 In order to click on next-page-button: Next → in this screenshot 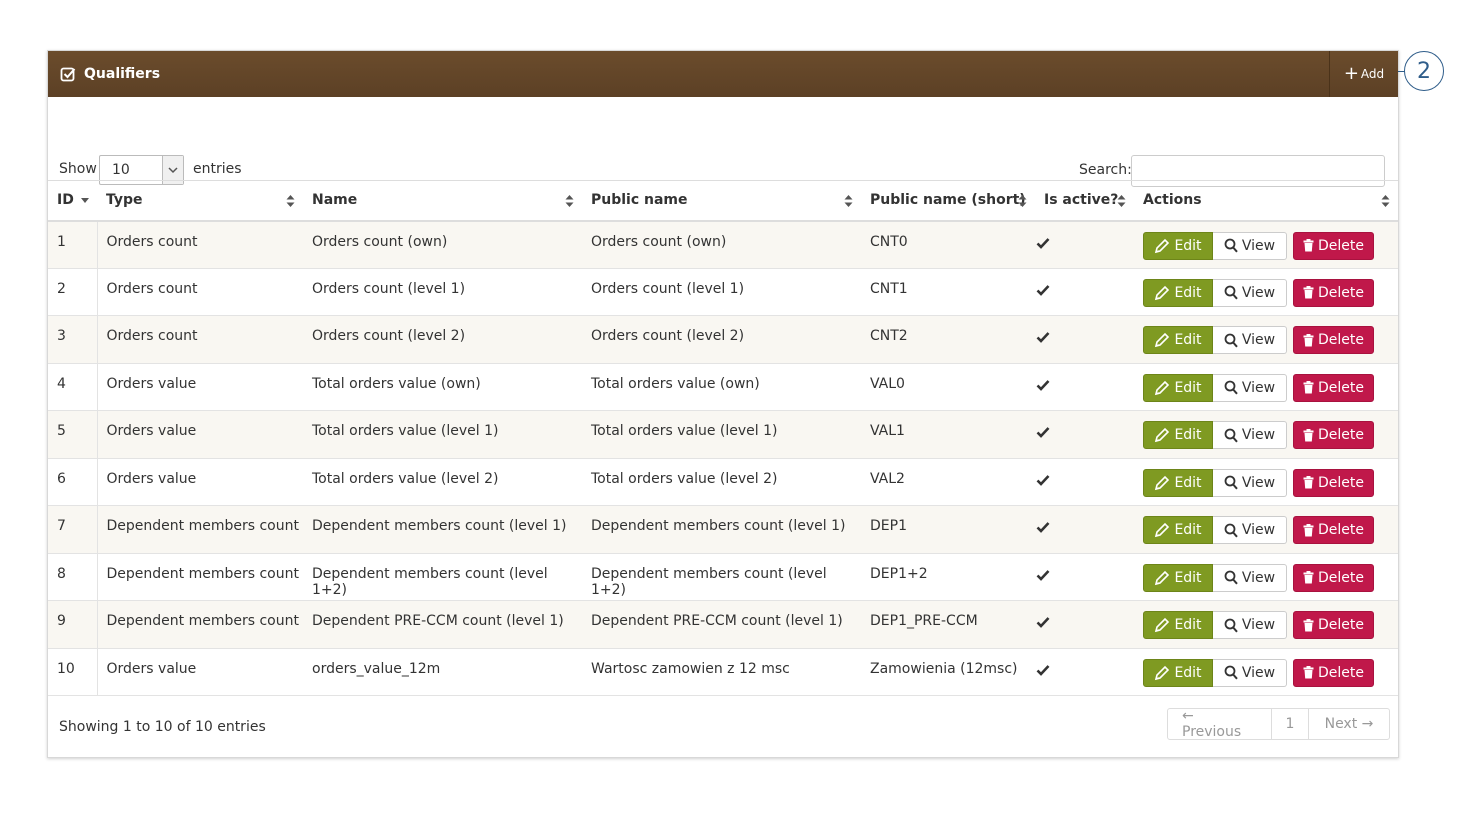, I will do `click(1349, 724)`.